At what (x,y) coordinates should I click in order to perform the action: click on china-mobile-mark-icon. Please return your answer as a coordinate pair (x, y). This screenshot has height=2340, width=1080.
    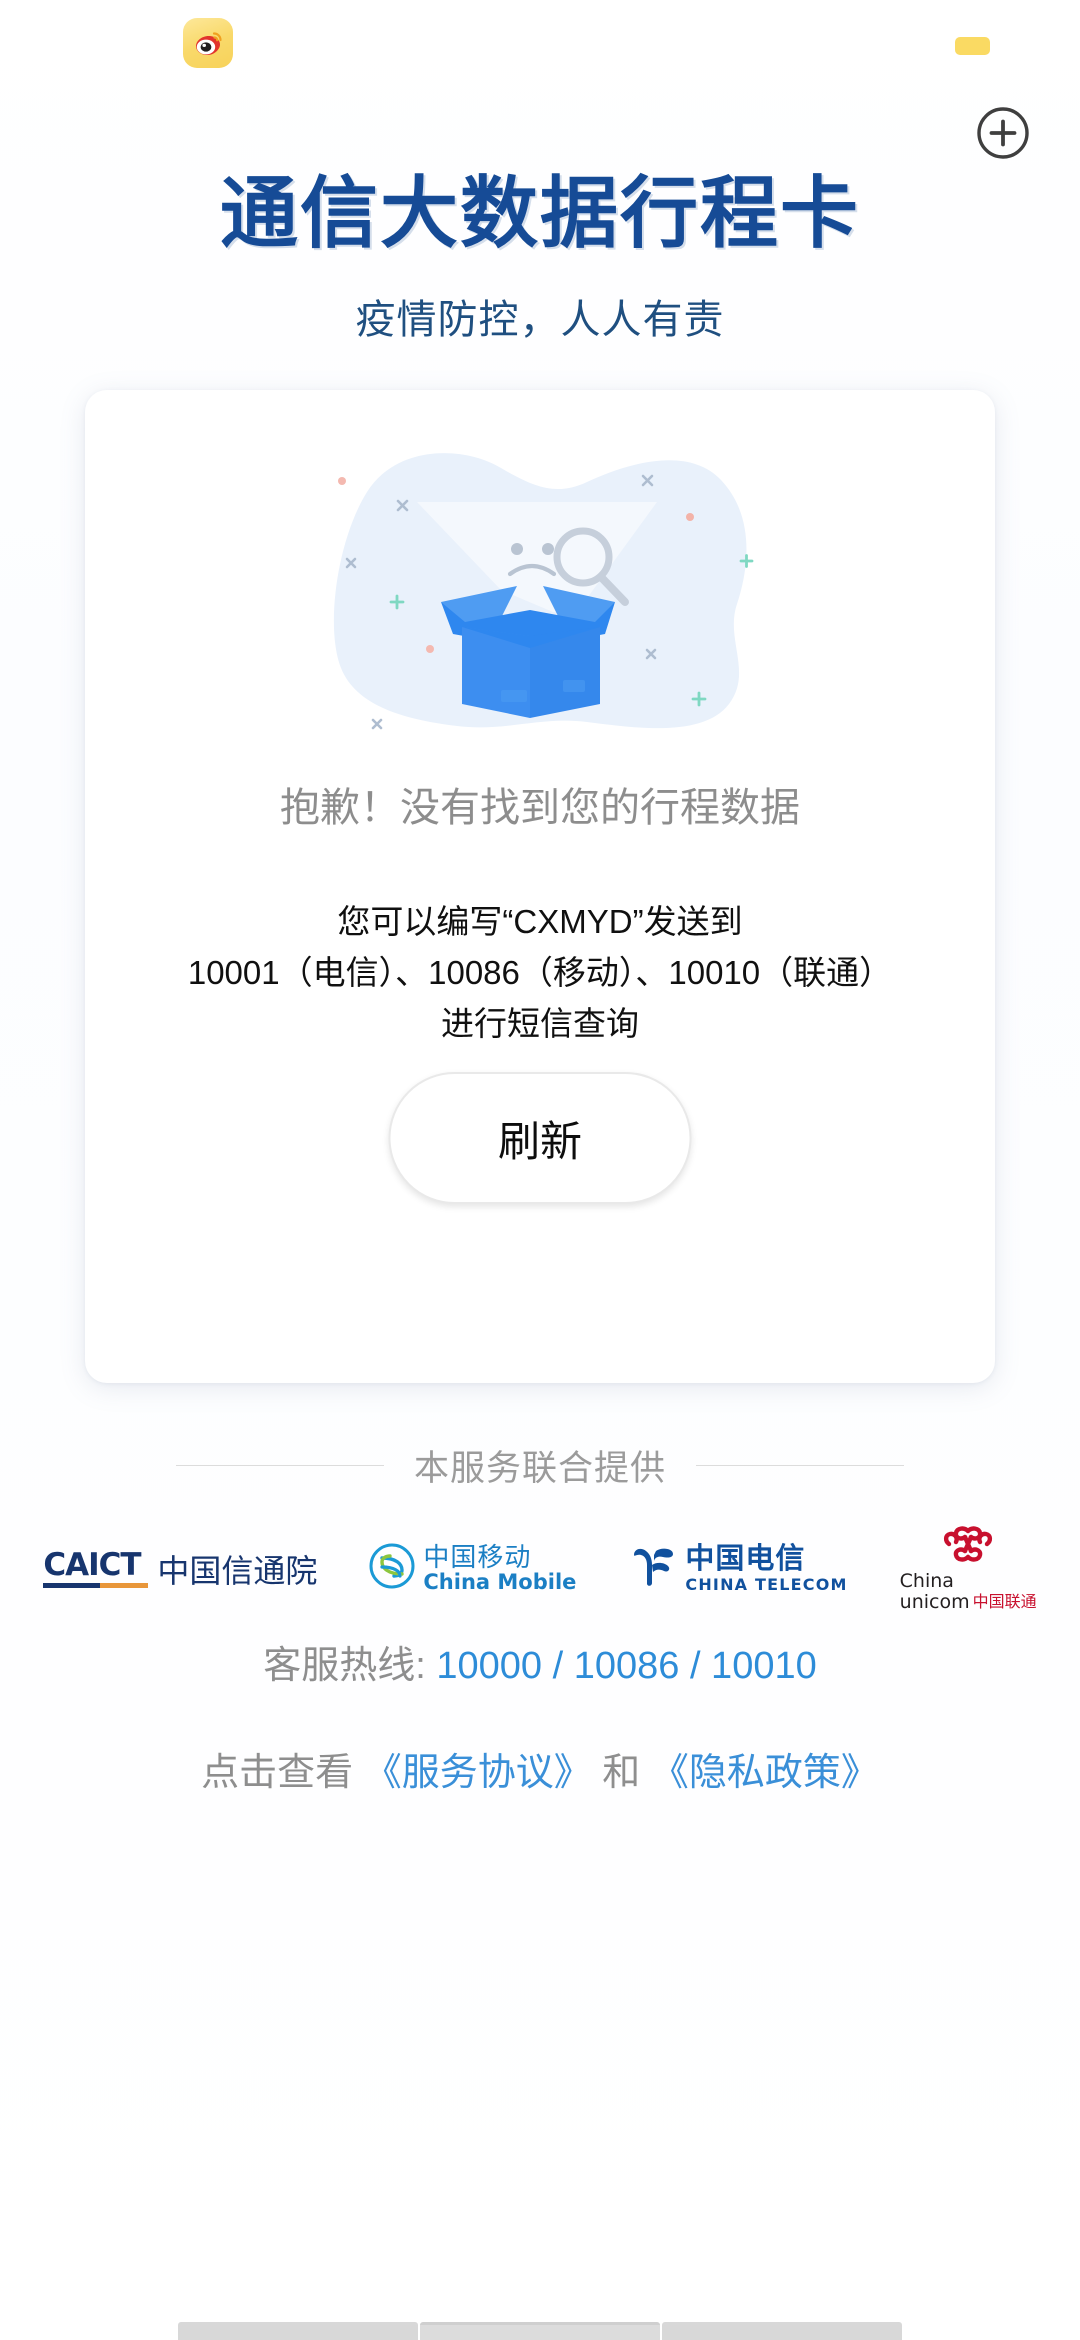
    Looking at the image, I should click on (392, 1568).